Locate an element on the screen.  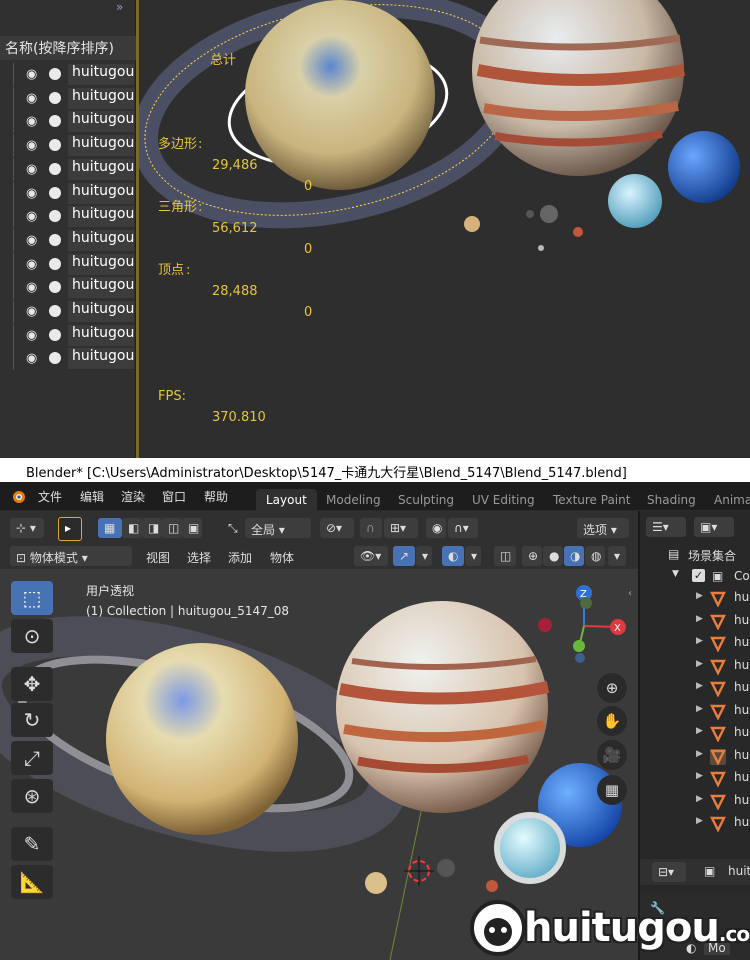
tab-animation: Animati is located at coordinates (727, 500).